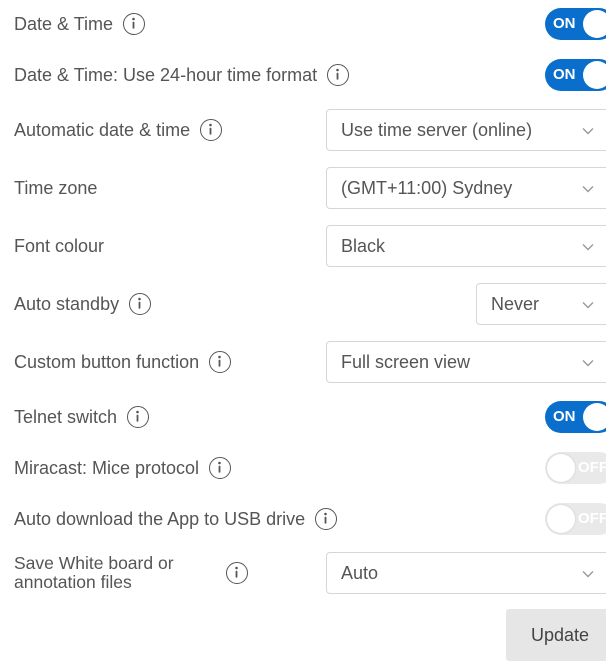  Describe the element at coordinates (541, 304) in the screenshot. I see `auto-standby-select: Never` at that location.